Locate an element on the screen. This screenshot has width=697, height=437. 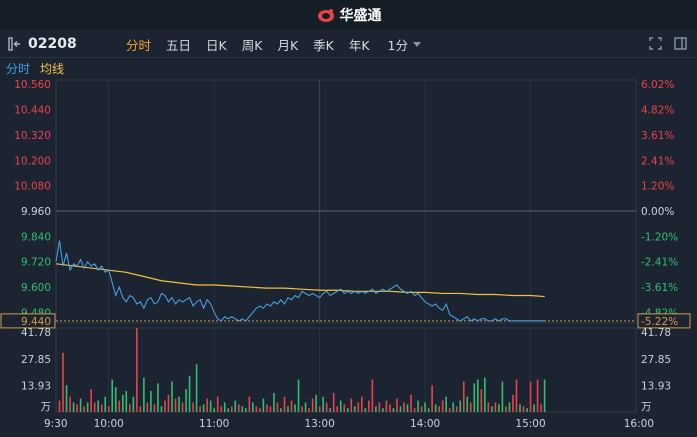
percent-tick-label: 0.00% is located at coordinates (657, 212).